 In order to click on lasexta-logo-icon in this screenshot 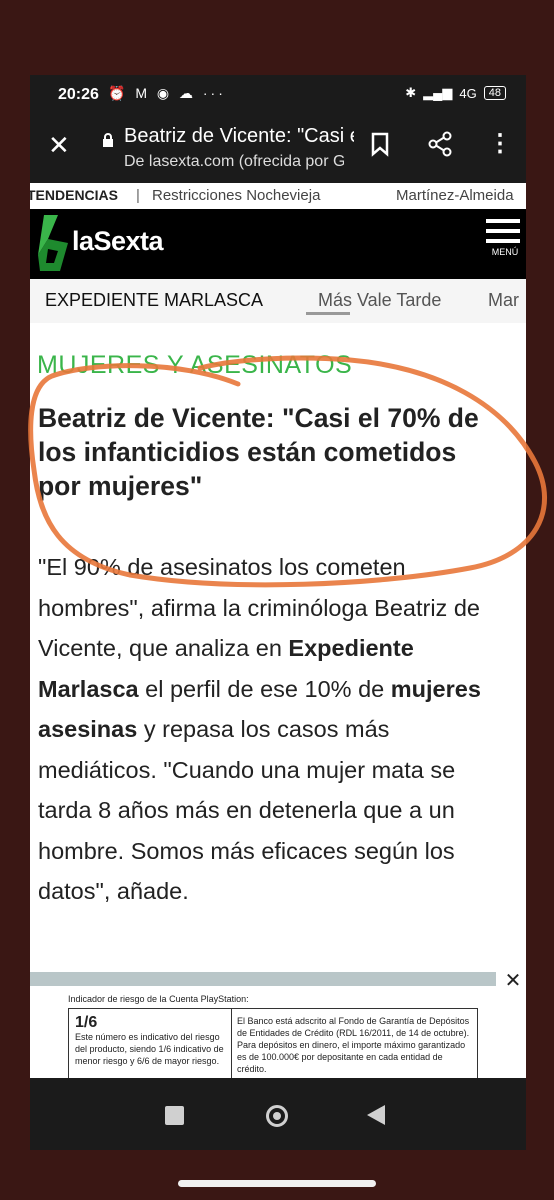, I will do `click(53, 244)`.